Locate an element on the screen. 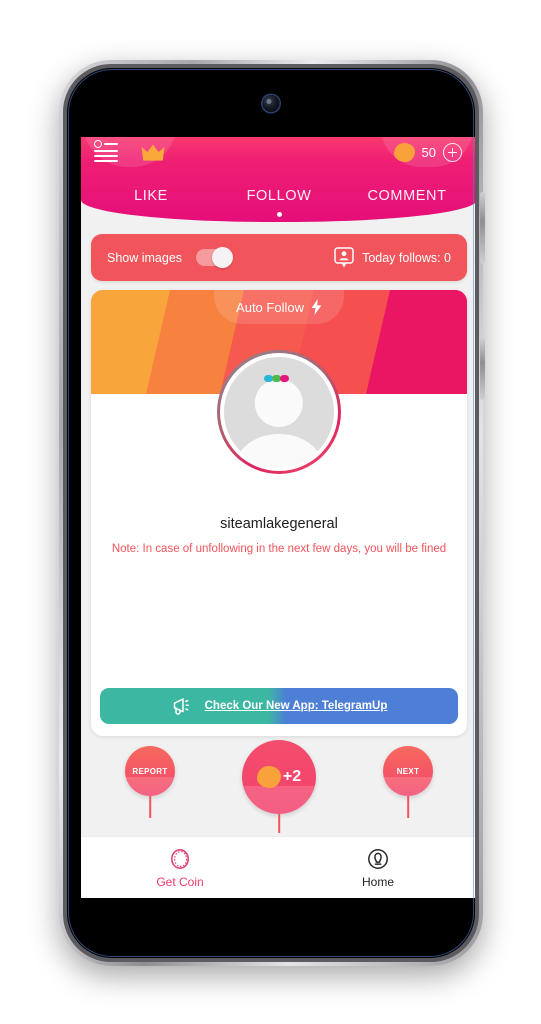  coin-count: 50 is located at coordinates (428, 152).